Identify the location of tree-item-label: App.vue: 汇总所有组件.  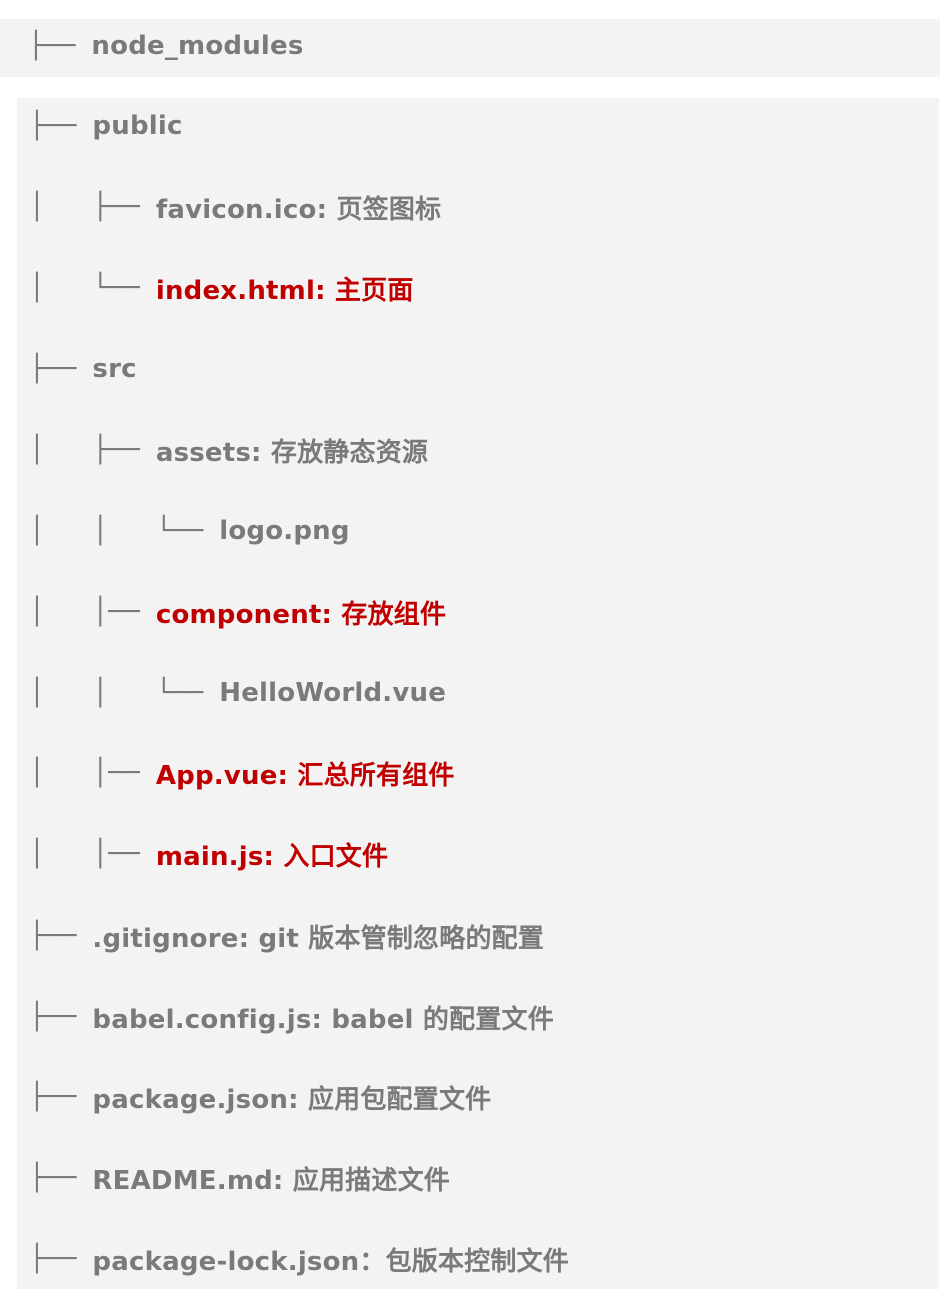
(305, 775).